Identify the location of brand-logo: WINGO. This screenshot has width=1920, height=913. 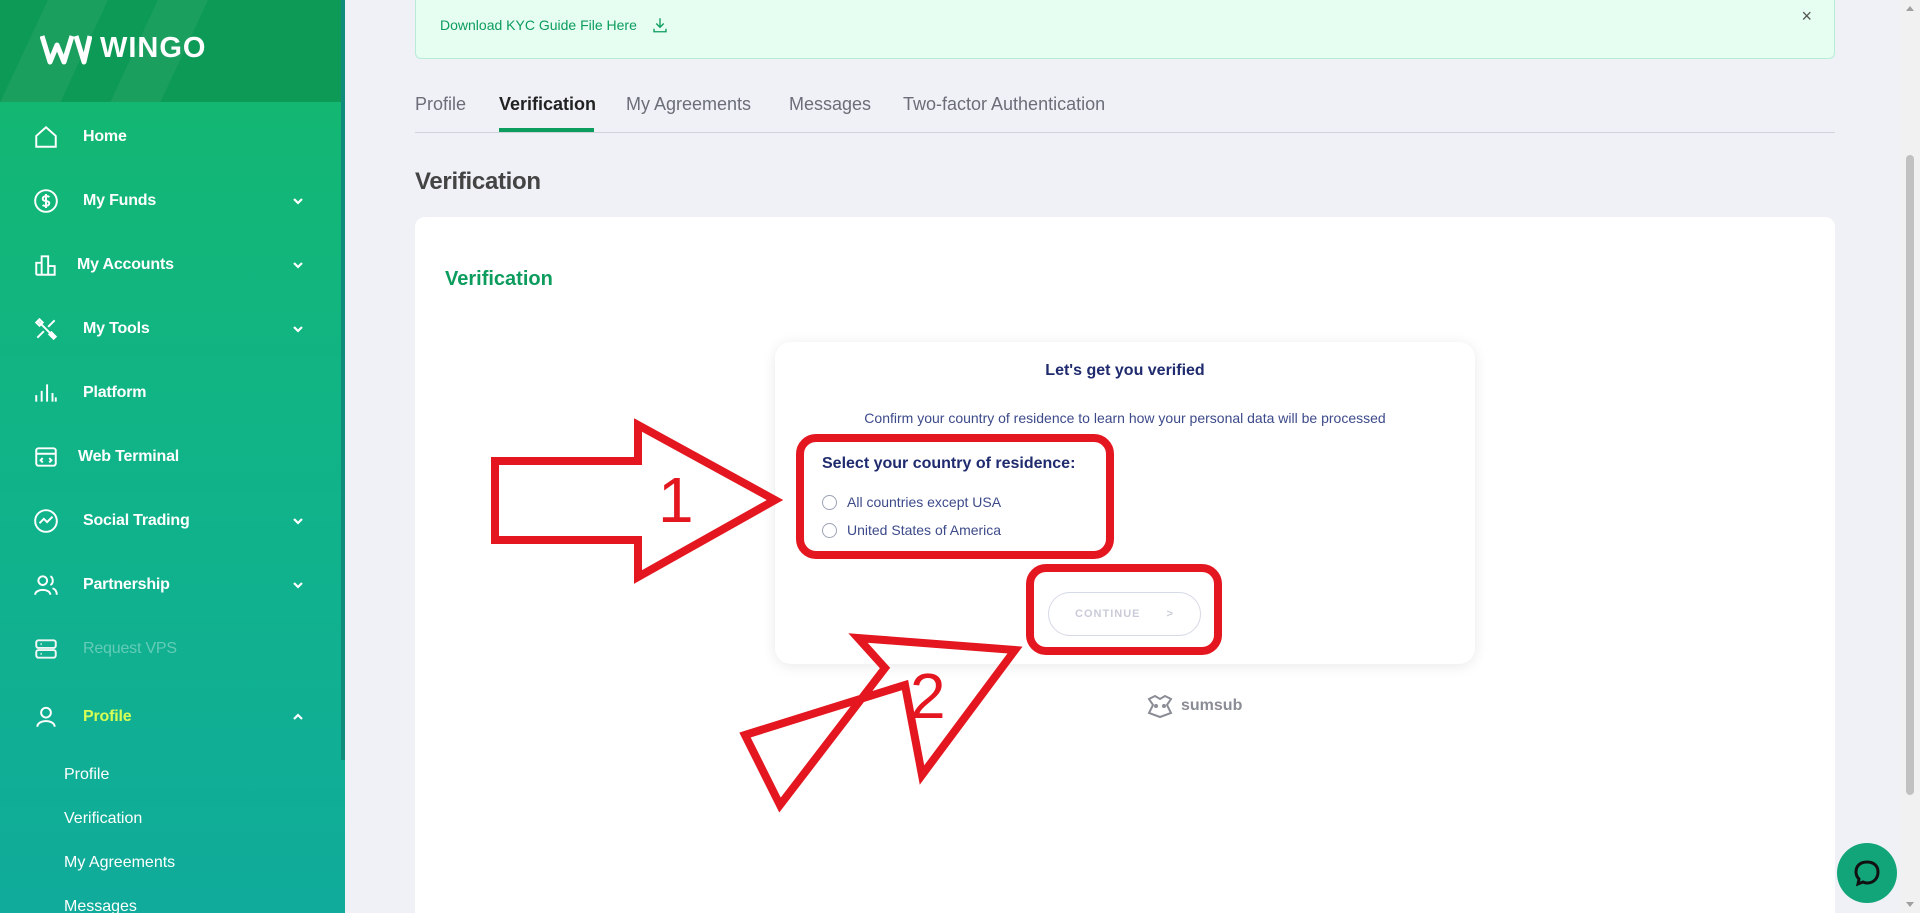
(123, 48).